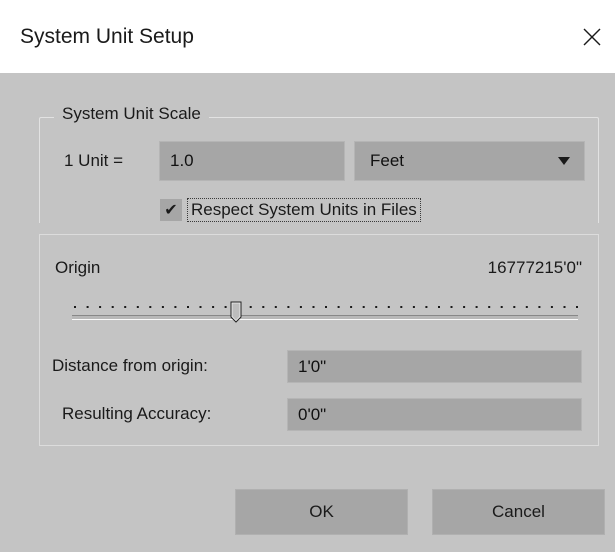 Image resolution: width=615 pixels, height=552 pixels. I want to click on unit-scale-input: 1.0, so click(252, 161).